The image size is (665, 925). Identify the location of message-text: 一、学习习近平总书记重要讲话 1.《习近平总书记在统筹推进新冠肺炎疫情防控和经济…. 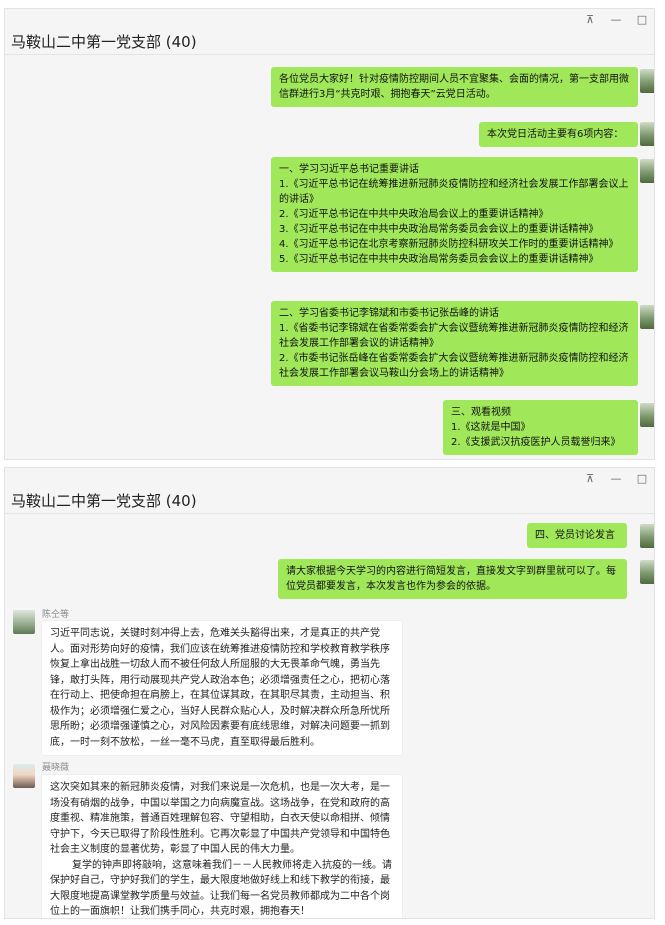
(454, 214).